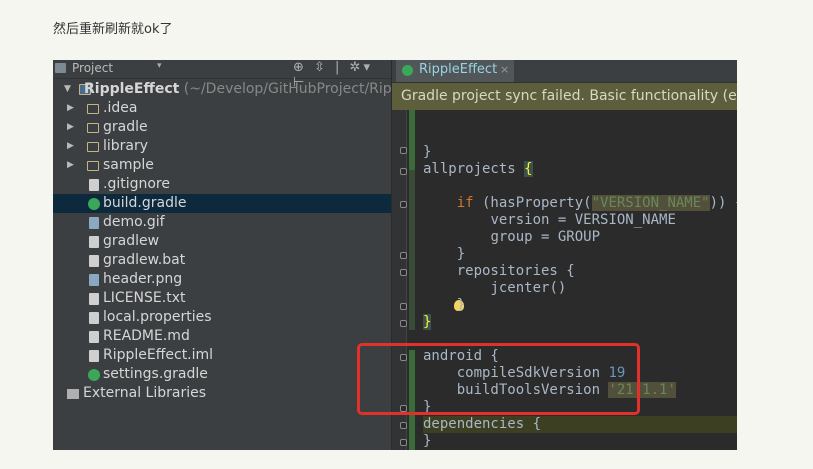 Image resolution: width=813 pixels, height=469 pixels. I want to click on tree-item-idea: ▶ .idea, so click(222, 108).